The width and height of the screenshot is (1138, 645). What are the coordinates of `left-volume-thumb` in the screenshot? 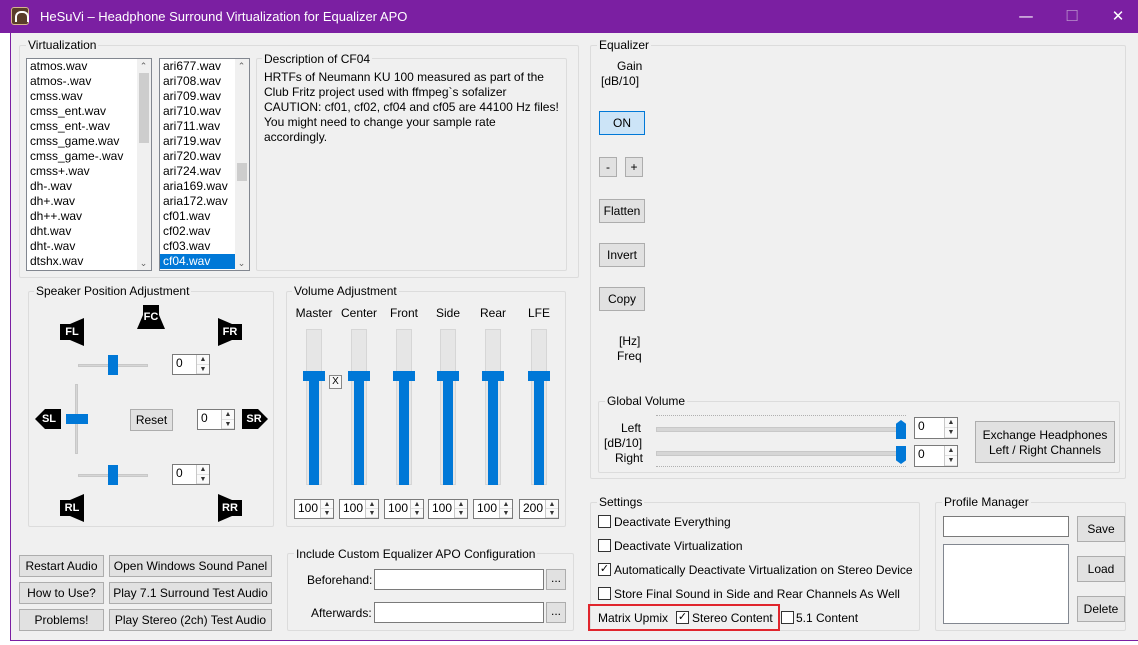 It's located at (901, 429).